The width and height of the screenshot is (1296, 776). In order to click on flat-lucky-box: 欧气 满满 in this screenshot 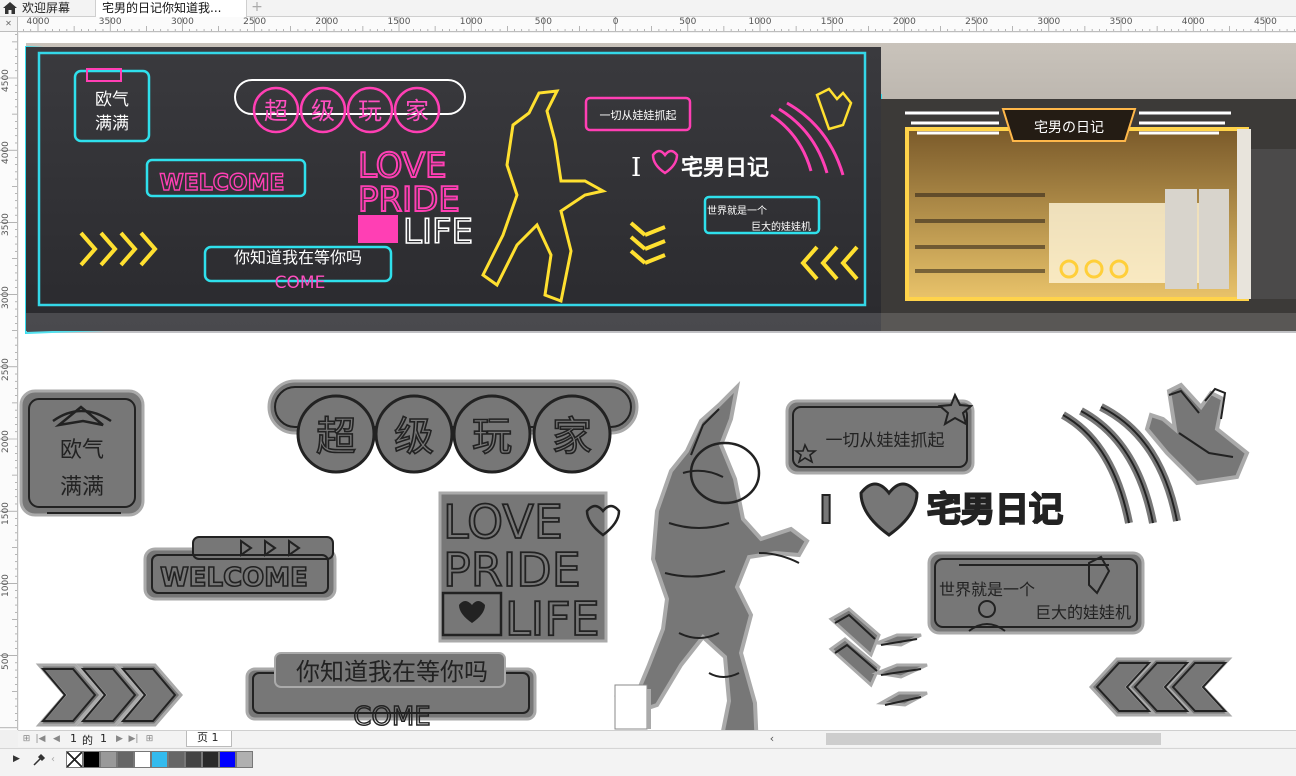, I will do `click(82, 453)`.